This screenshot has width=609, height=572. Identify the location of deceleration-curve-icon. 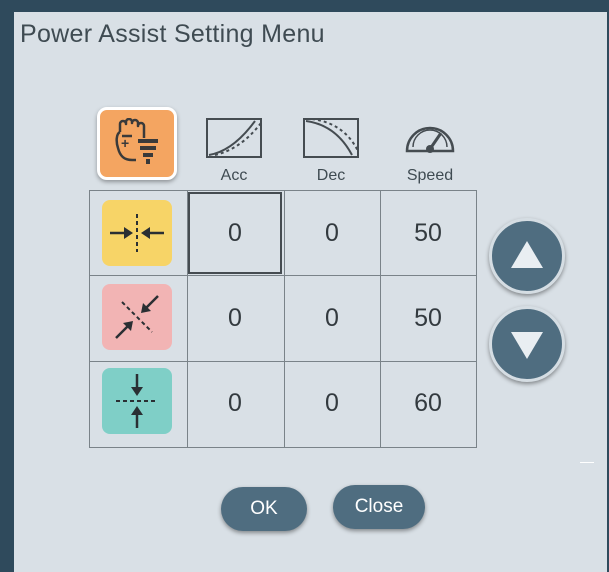
(331, 138).